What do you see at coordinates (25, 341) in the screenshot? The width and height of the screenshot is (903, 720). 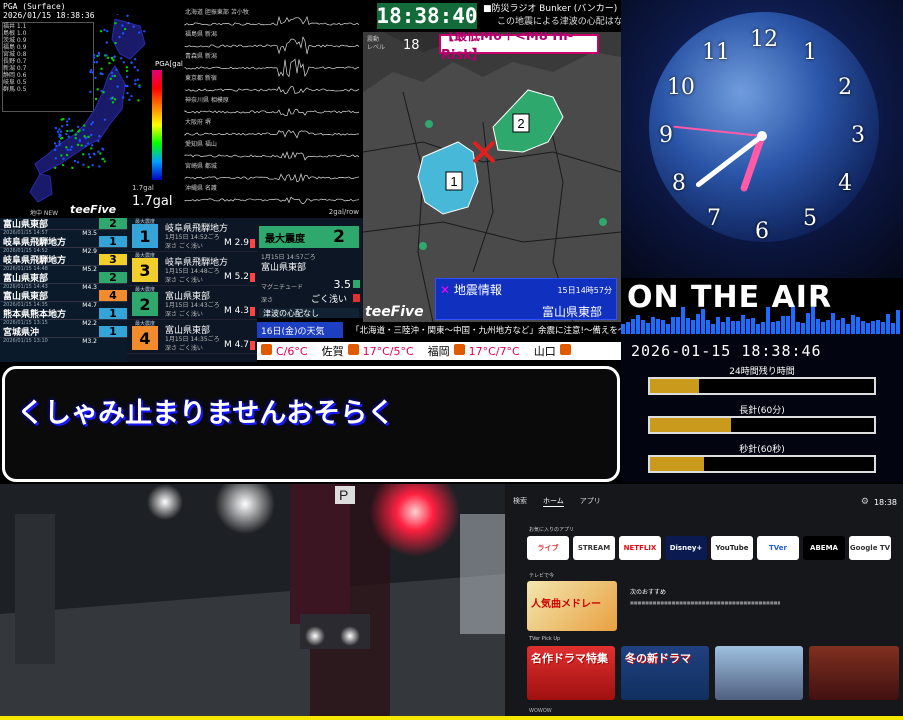 I see `quake-list-date: 2026/01/15 13:10` at bounding box center [25, 341].